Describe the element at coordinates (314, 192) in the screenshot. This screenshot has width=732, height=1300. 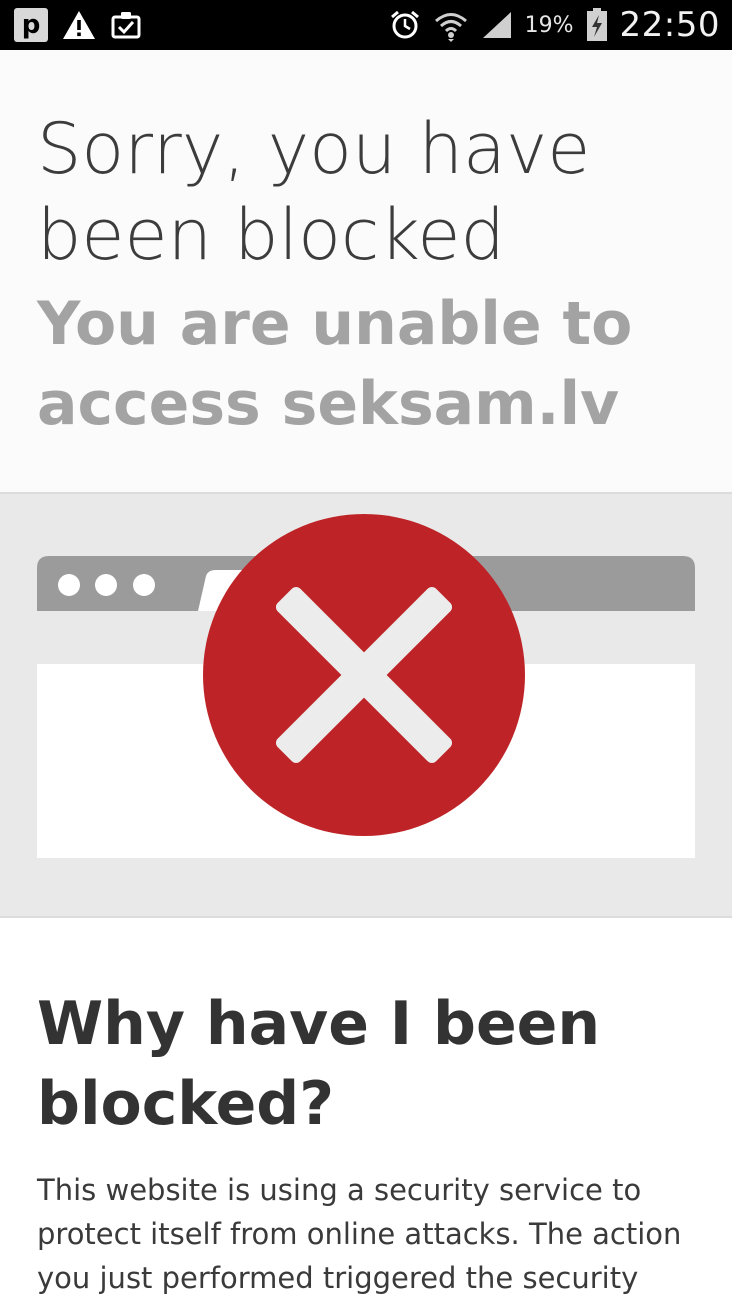
I see `page-title: Sorry, you have been blocked` at that location.